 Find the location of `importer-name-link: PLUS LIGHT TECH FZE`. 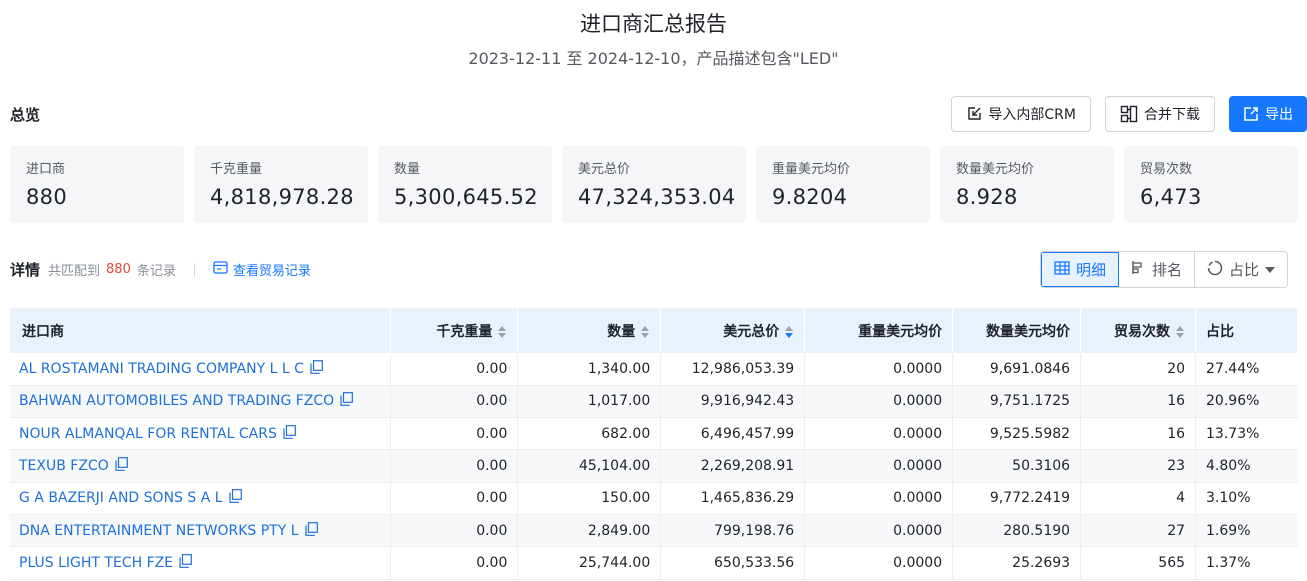

importer-name-link: PLUS LIGHT TECH FZE is located at coordinates (201, 563).